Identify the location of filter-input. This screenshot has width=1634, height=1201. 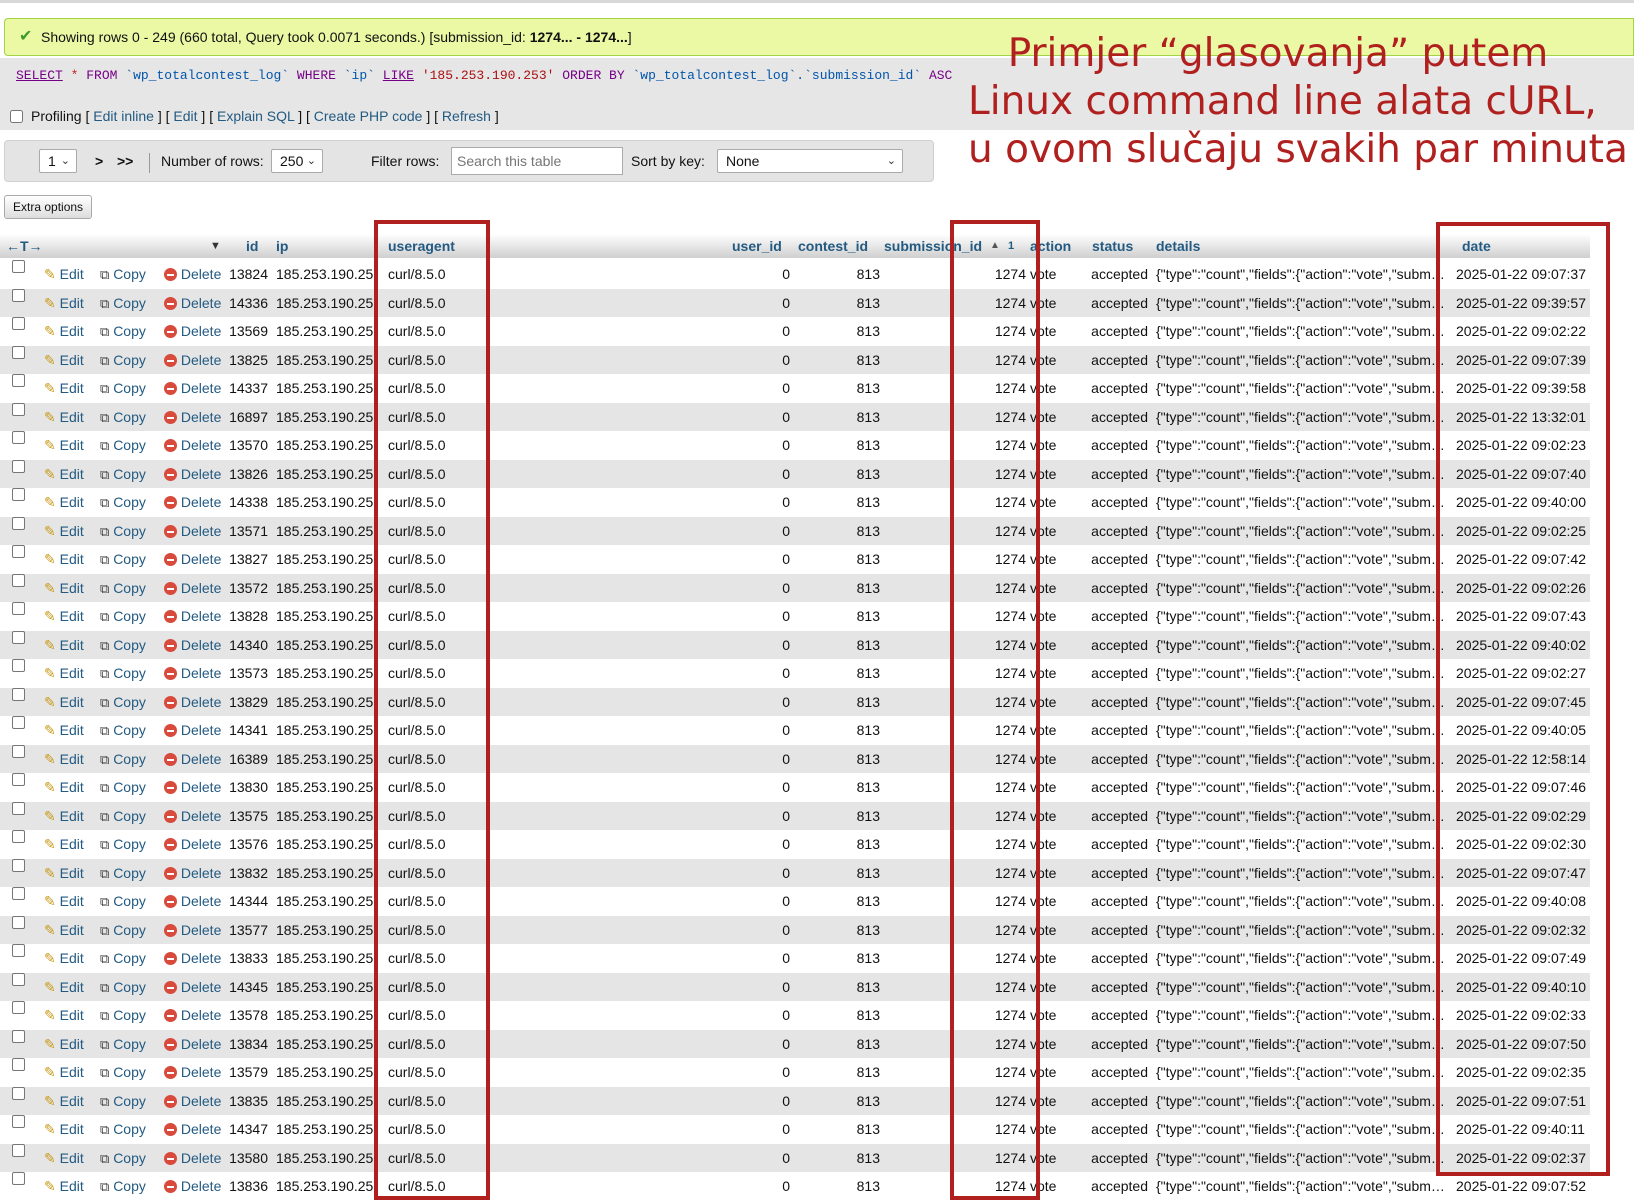
(537, 161).